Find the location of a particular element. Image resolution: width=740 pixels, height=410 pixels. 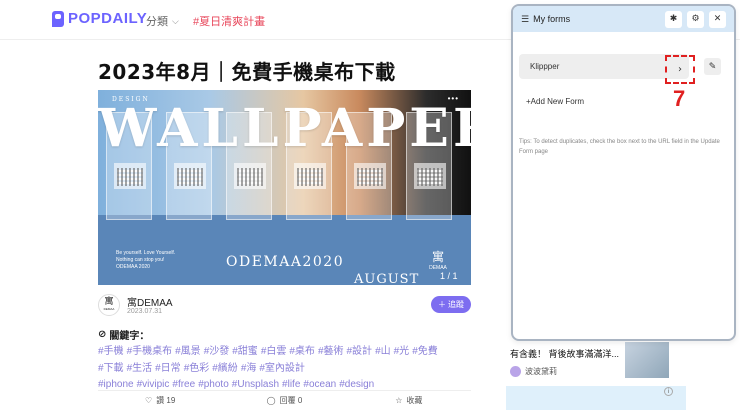

author-avatar: 寓 DEMAA is located at coordinates (109, 305).